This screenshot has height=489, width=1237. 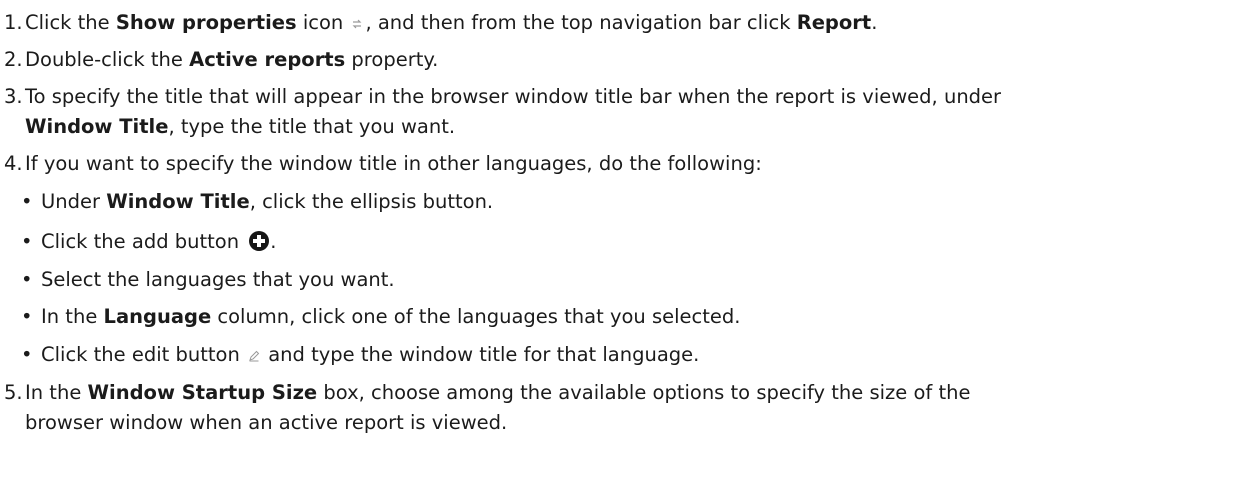 I want to click on substep-text: In the, so click(x=72, y=316).